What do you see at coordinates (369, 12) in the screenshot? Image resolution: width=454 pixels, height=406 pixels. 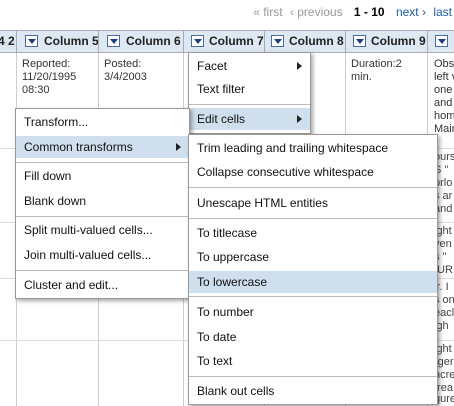 I see `page-range: 1 - 10` at bounding box center [369, 12].